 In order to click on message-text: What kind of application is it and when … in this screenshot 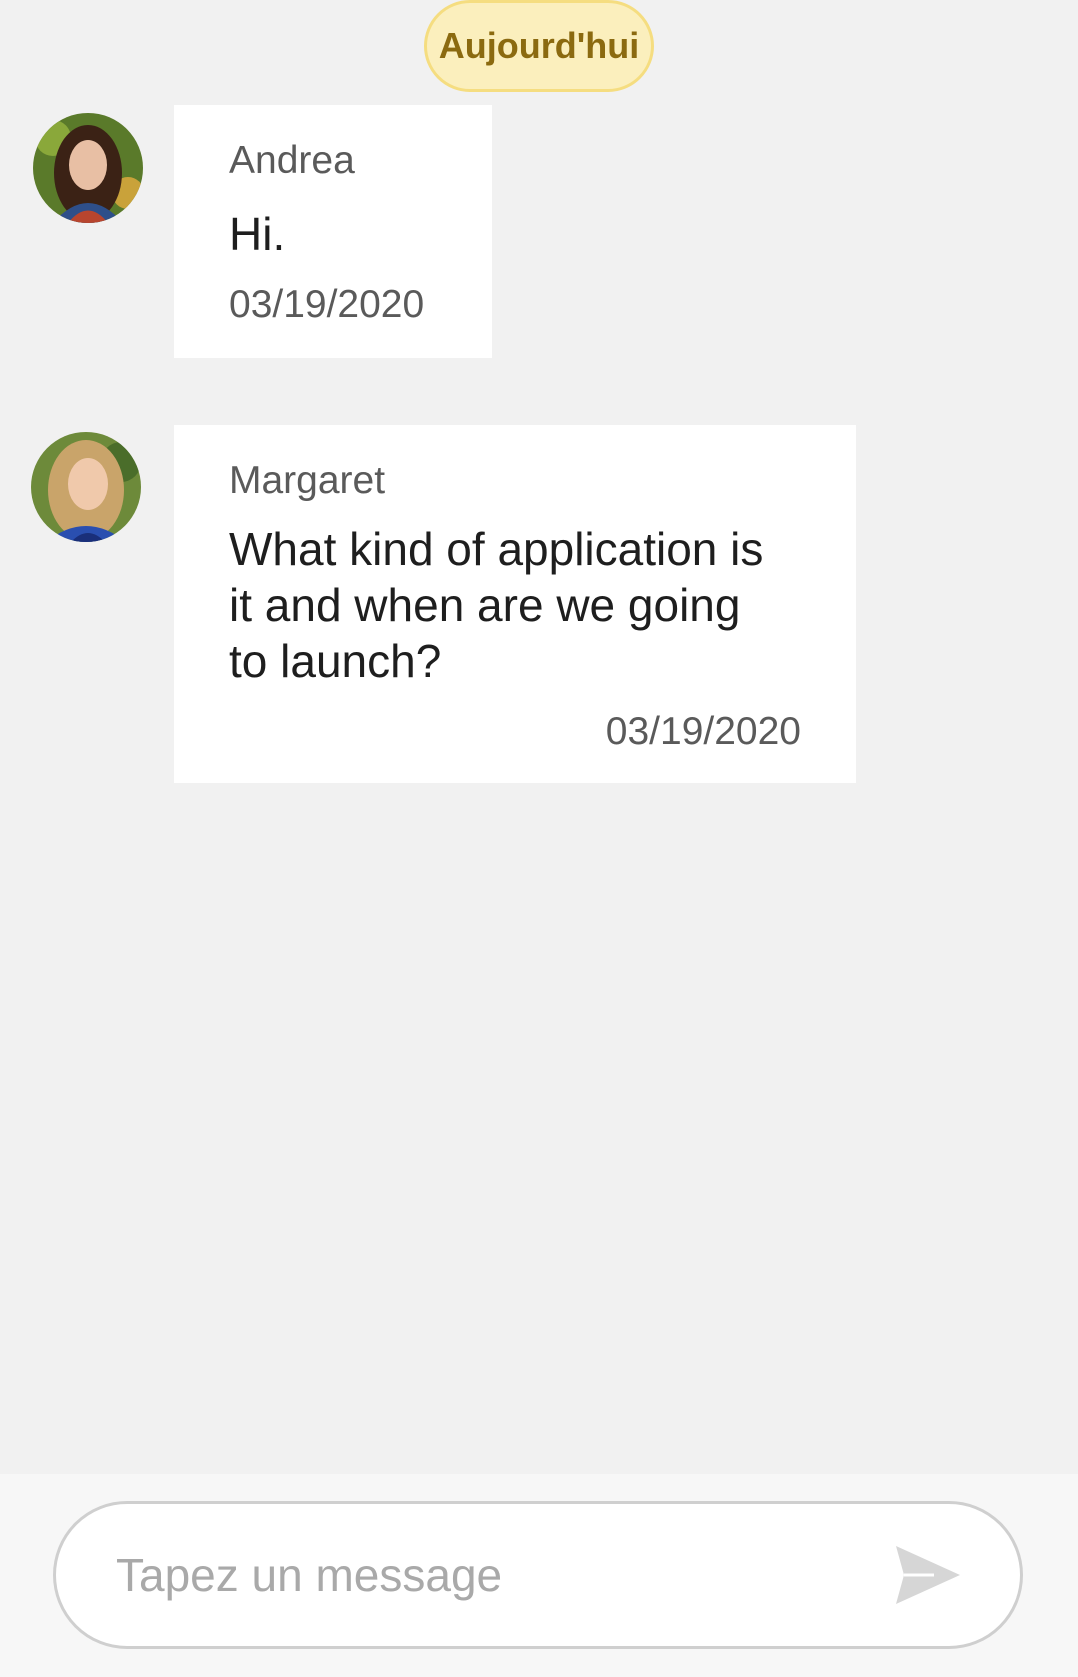, I will do `click(529, 605)`.